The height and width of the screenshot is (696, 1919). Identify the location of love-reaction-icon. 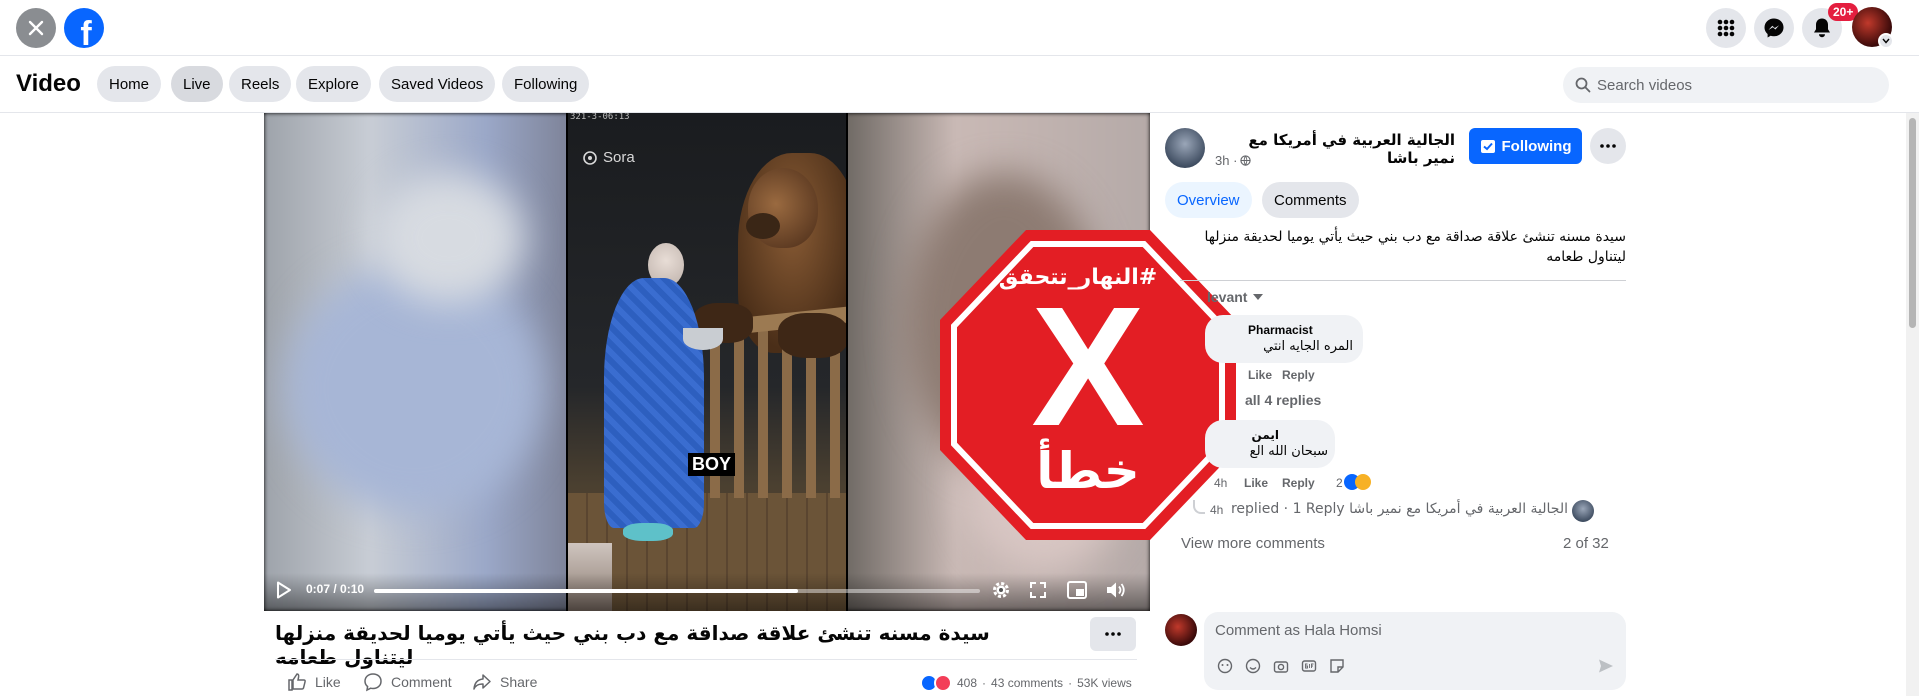
(943, 683).